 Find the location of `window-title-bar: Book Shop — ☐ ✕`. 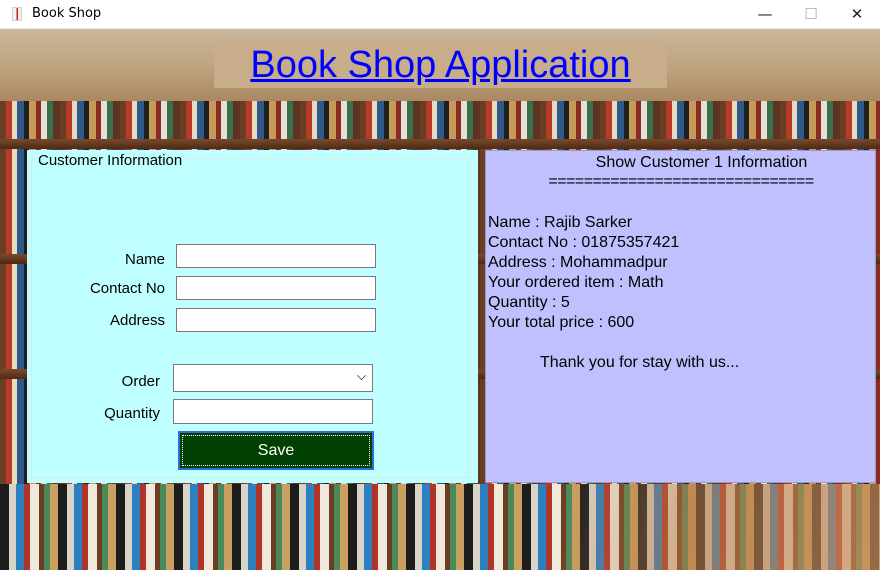

window-title-bar: Book Shop — ☐ ✕ is located at coordinates (440, 14).